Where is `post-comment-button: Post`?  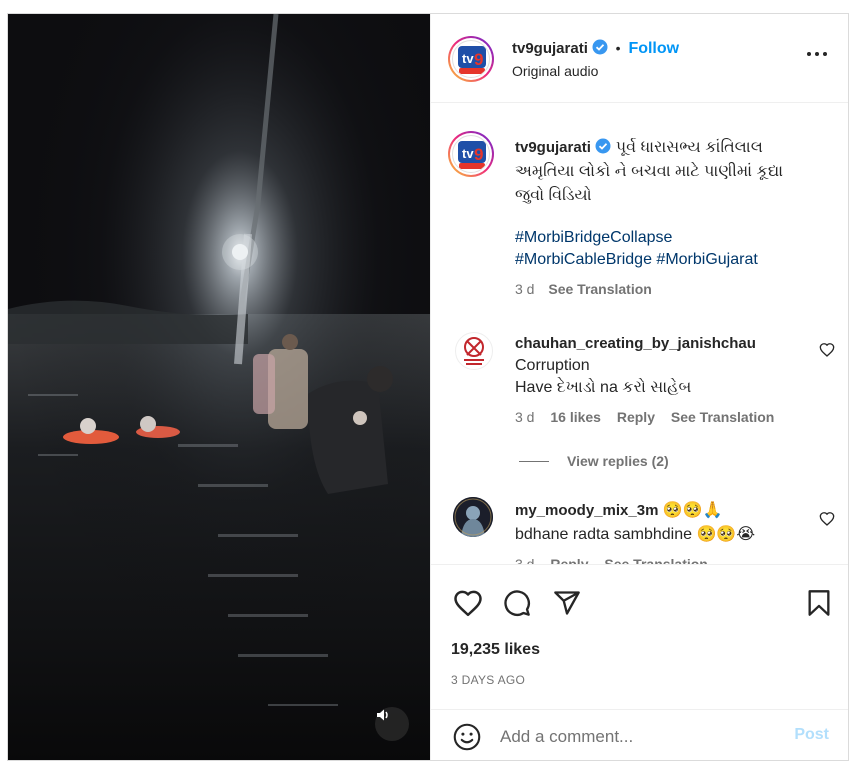 post-comment-button: Post is located at coordinates (811, 735).